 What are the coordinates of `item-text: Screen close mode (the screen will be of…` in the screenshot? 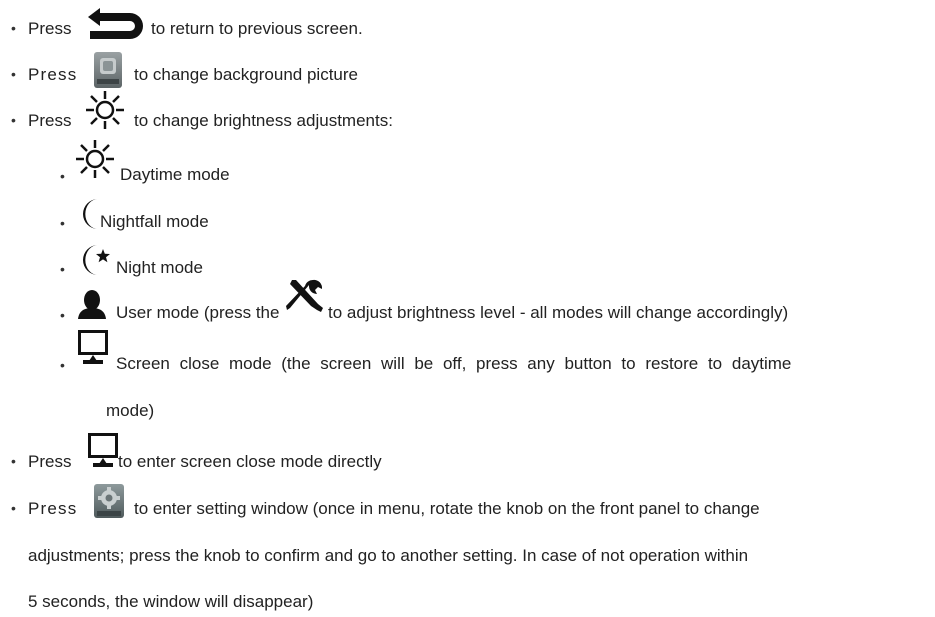 It's located at (454, 363).